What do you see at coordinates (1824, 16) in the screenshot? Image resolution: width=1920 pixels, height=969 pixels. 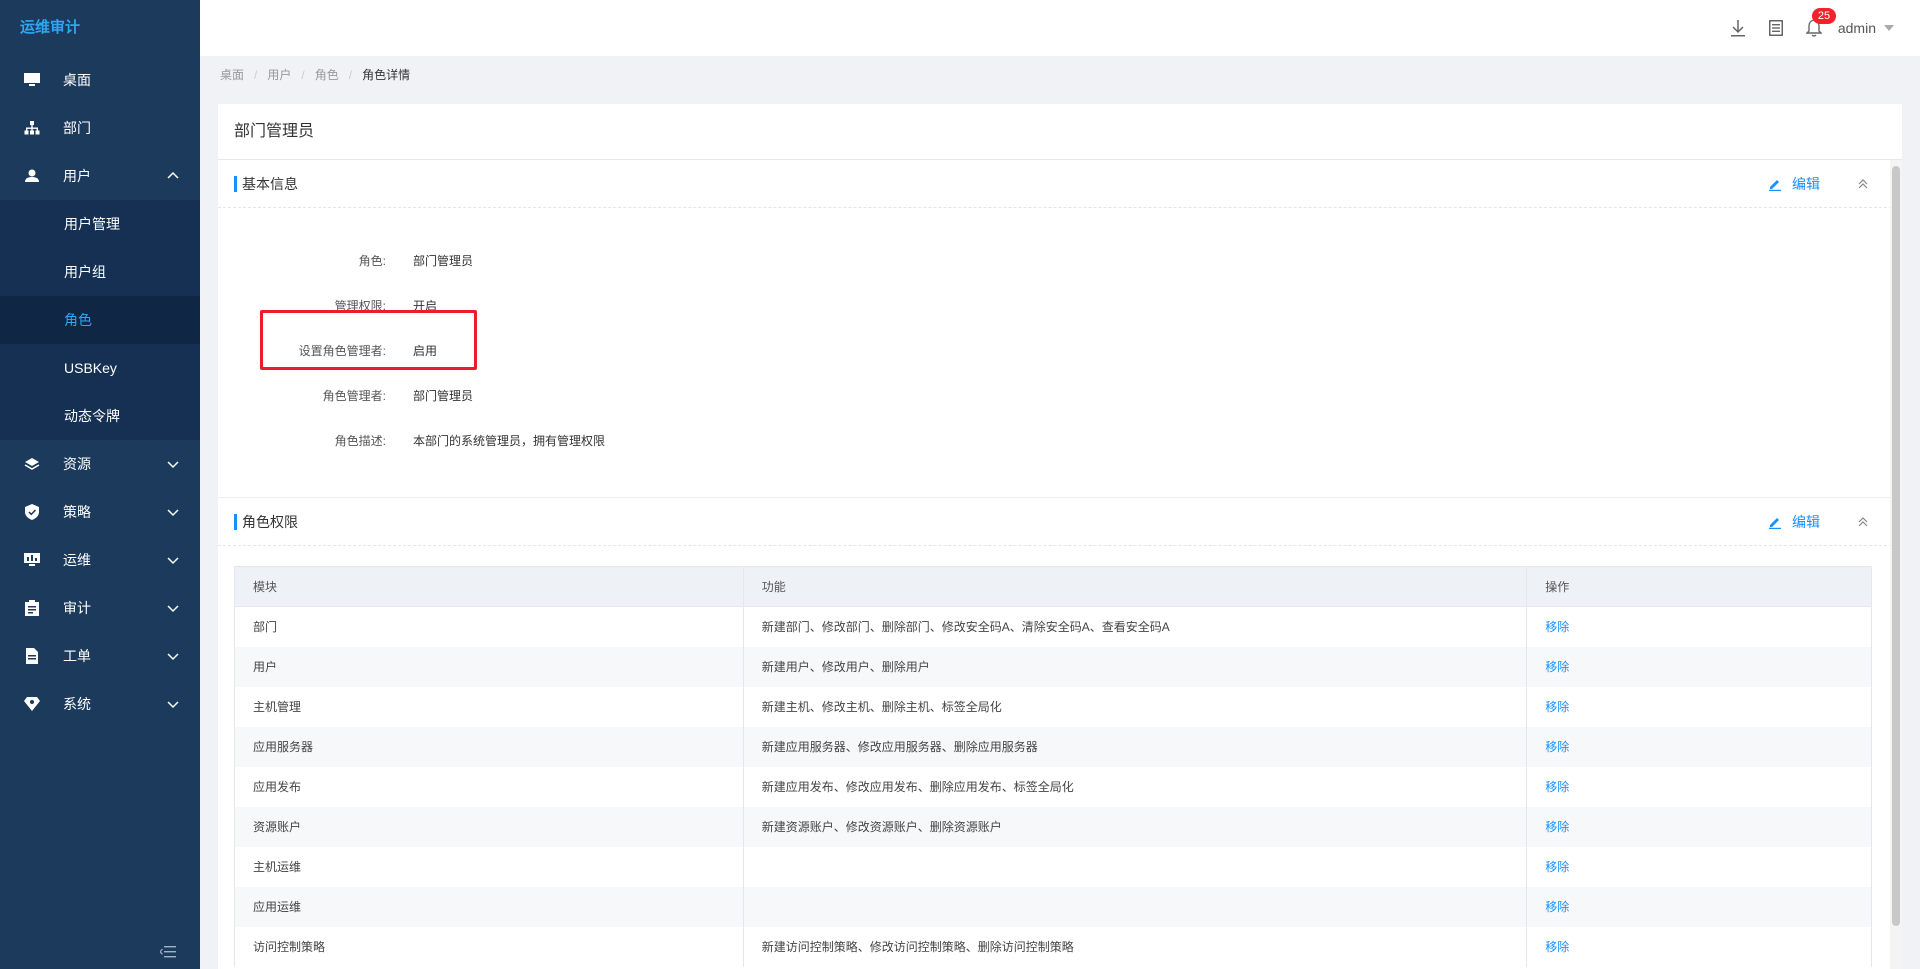 I see `notification-badge: 25` at bounding box center [1824, 16].